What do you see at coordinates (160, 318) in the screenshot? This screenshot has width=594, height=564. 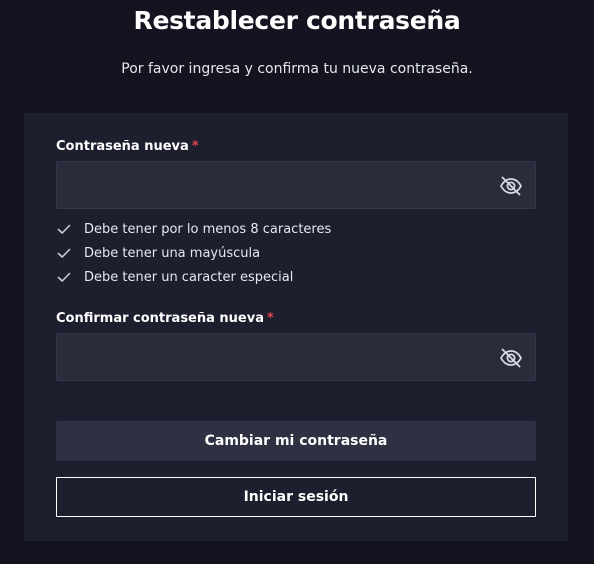 I see `confirm-password-label-text: Confirmar contraseña nueva` at bounding box center [160, 318].